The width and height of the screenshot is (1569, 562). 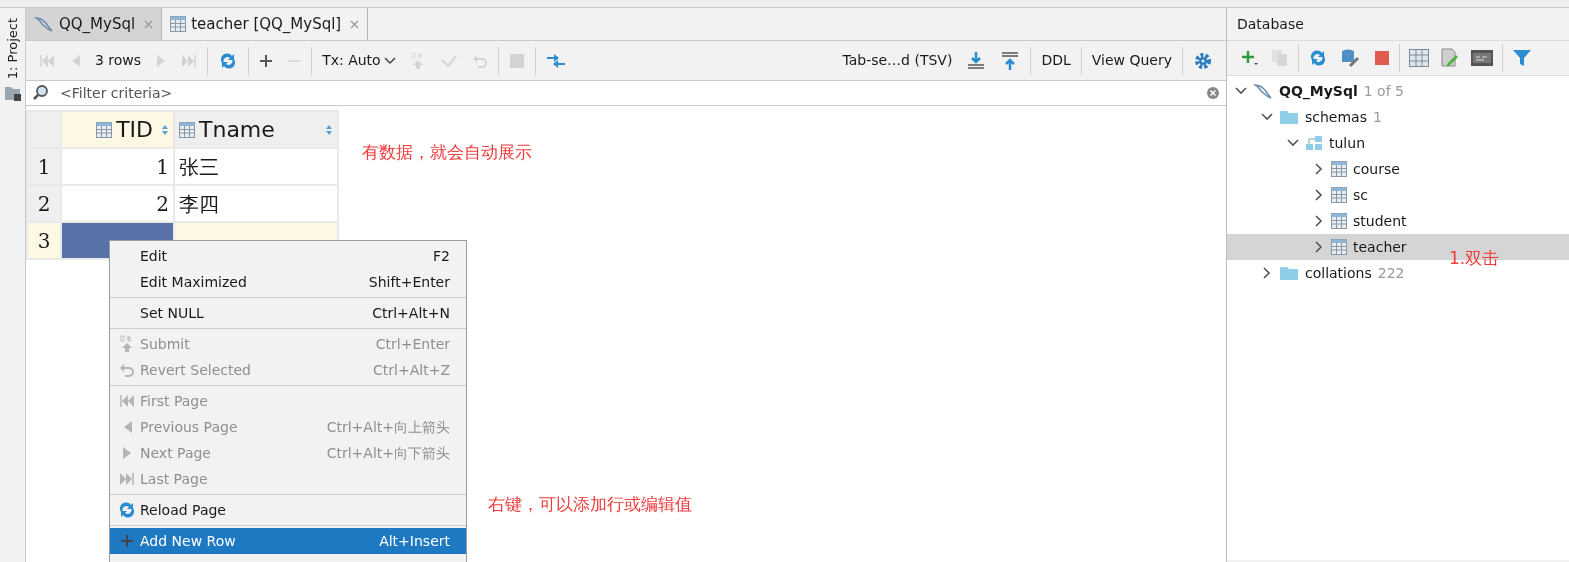 I want to click on panel-title: Database, so click(x=1398, y=24).